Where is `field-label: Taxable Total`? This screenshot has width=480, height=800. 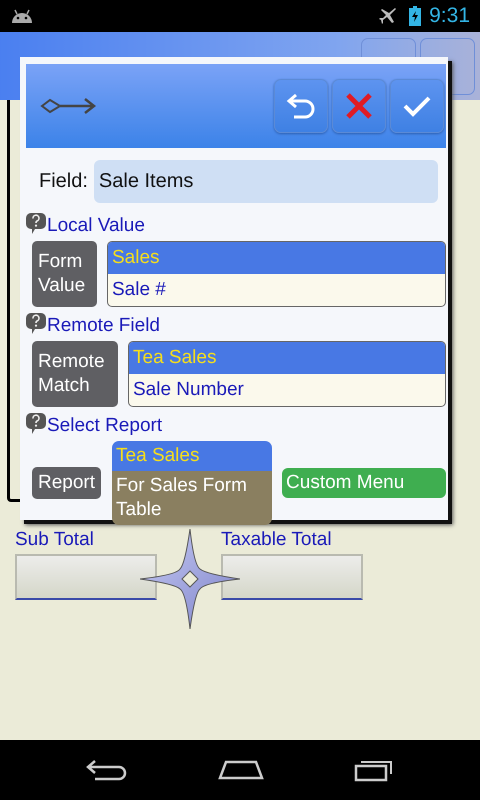 field-label: Taxable Total is located at coordinates (277, 540).